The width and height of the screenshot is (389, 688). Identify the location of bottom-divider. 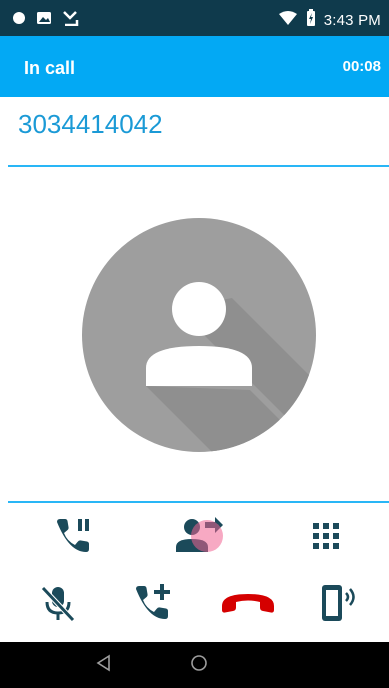
(198, 502).